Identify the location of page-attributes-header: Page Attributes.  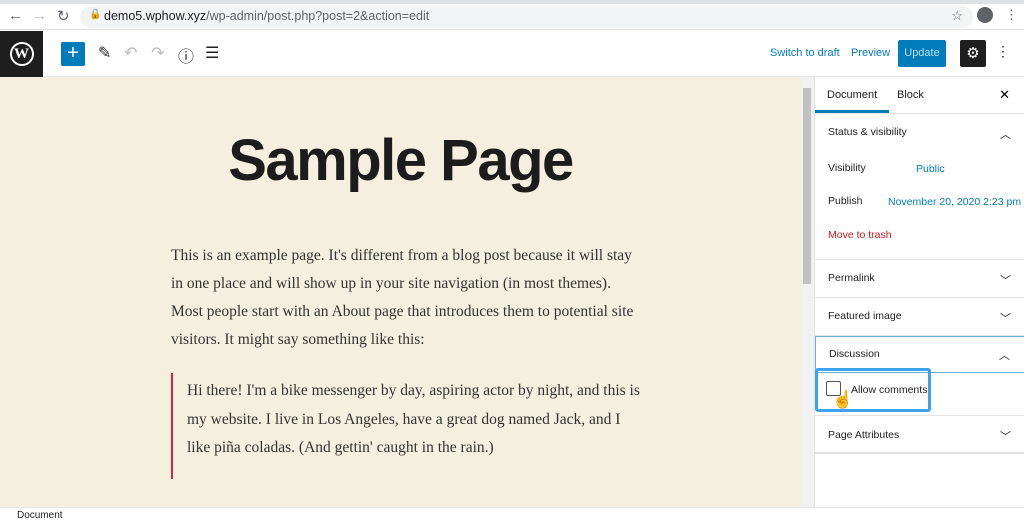
(919, 435).